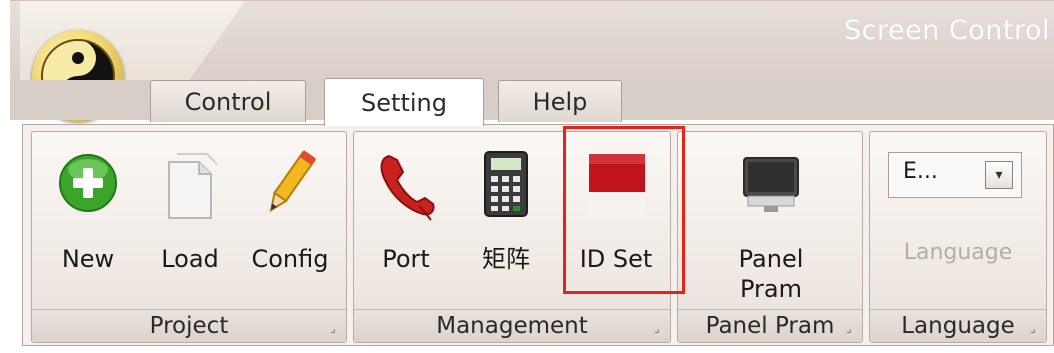 The width and height of the screenshot is (1054, 353). I want to click on tab-control-label: Control, so click(228, 102).